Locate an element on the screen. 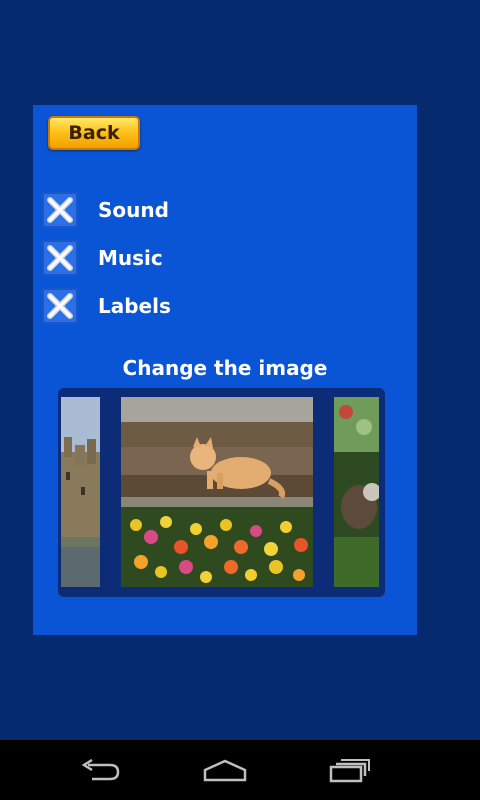 This screenshot has width=480, height=800. sound-label: Sound is located at coordinates (133, 210).